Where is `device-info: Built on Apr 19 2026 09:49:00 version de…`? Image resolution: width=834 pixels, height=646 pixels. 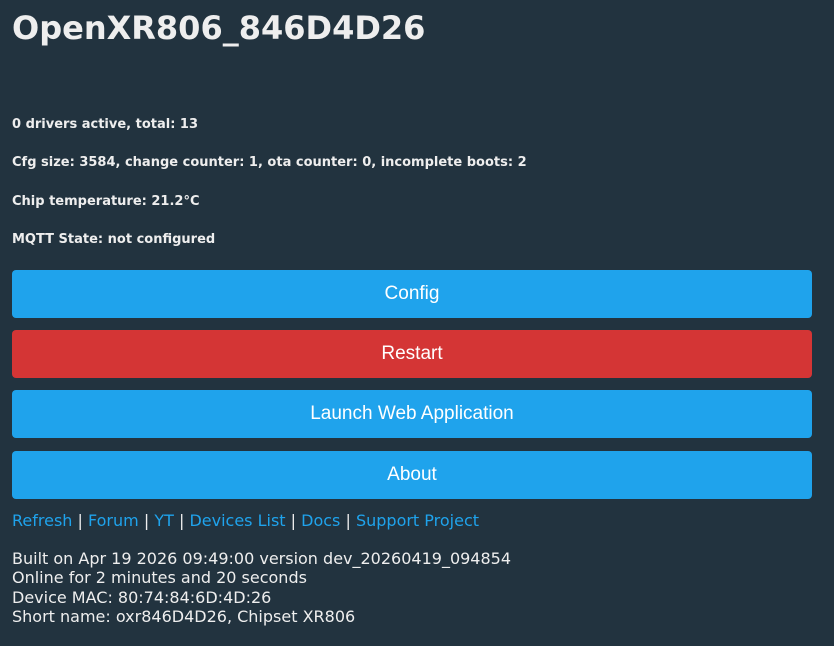
device-info: Built on Apr 19 2026 09:49:00 version de… is located at coordinates (261, 587).